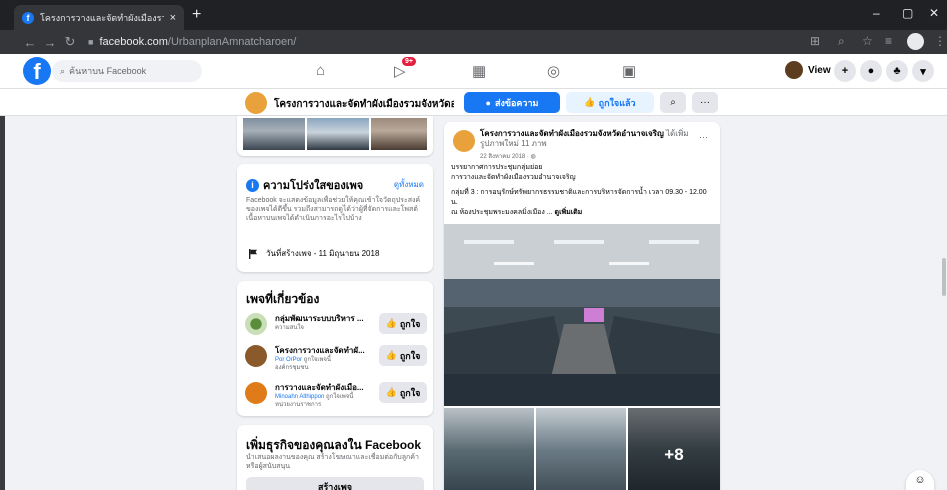 The height and width of the screenshot is (490, 947). Describe the element at coordinates (513, 177) in the screenshot. I see `post-text-line: การวางและจัดทำผังเมืองรวมอำนาจเจริญ` at that location.